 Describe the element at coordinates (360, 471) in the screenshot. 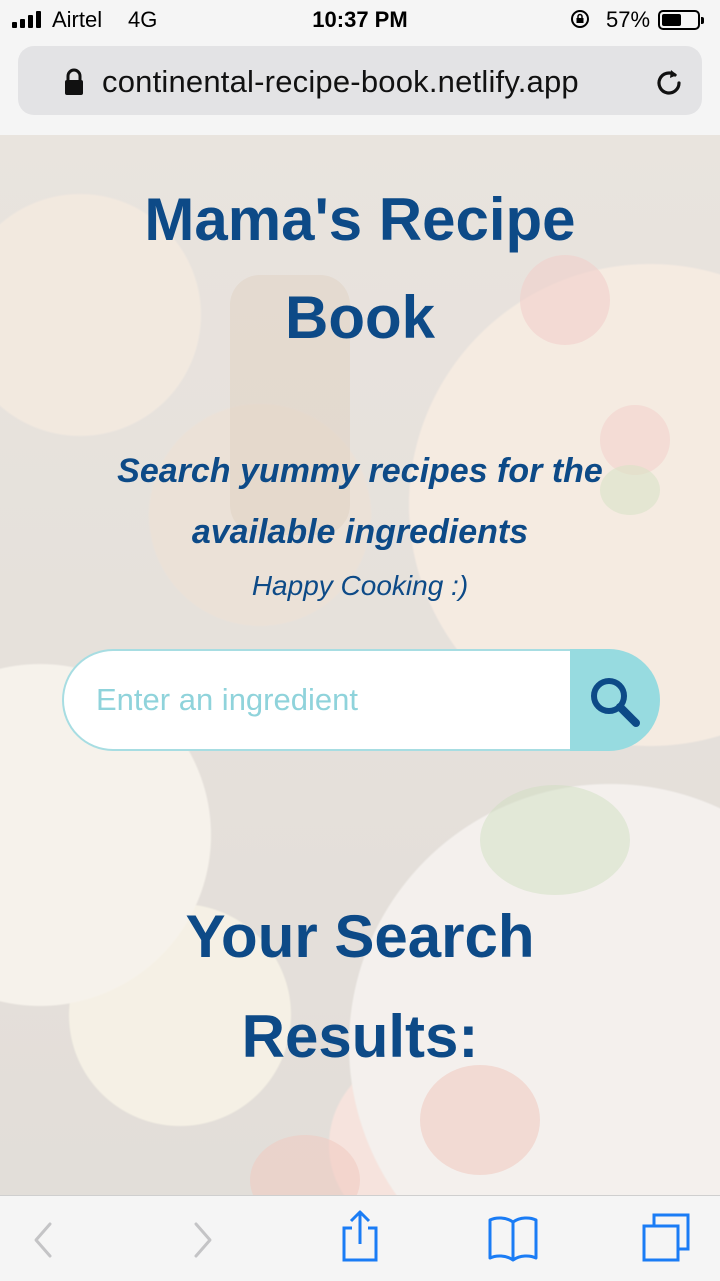

I see `subtitle-line-1: Search yummy recipes for the` at that location.